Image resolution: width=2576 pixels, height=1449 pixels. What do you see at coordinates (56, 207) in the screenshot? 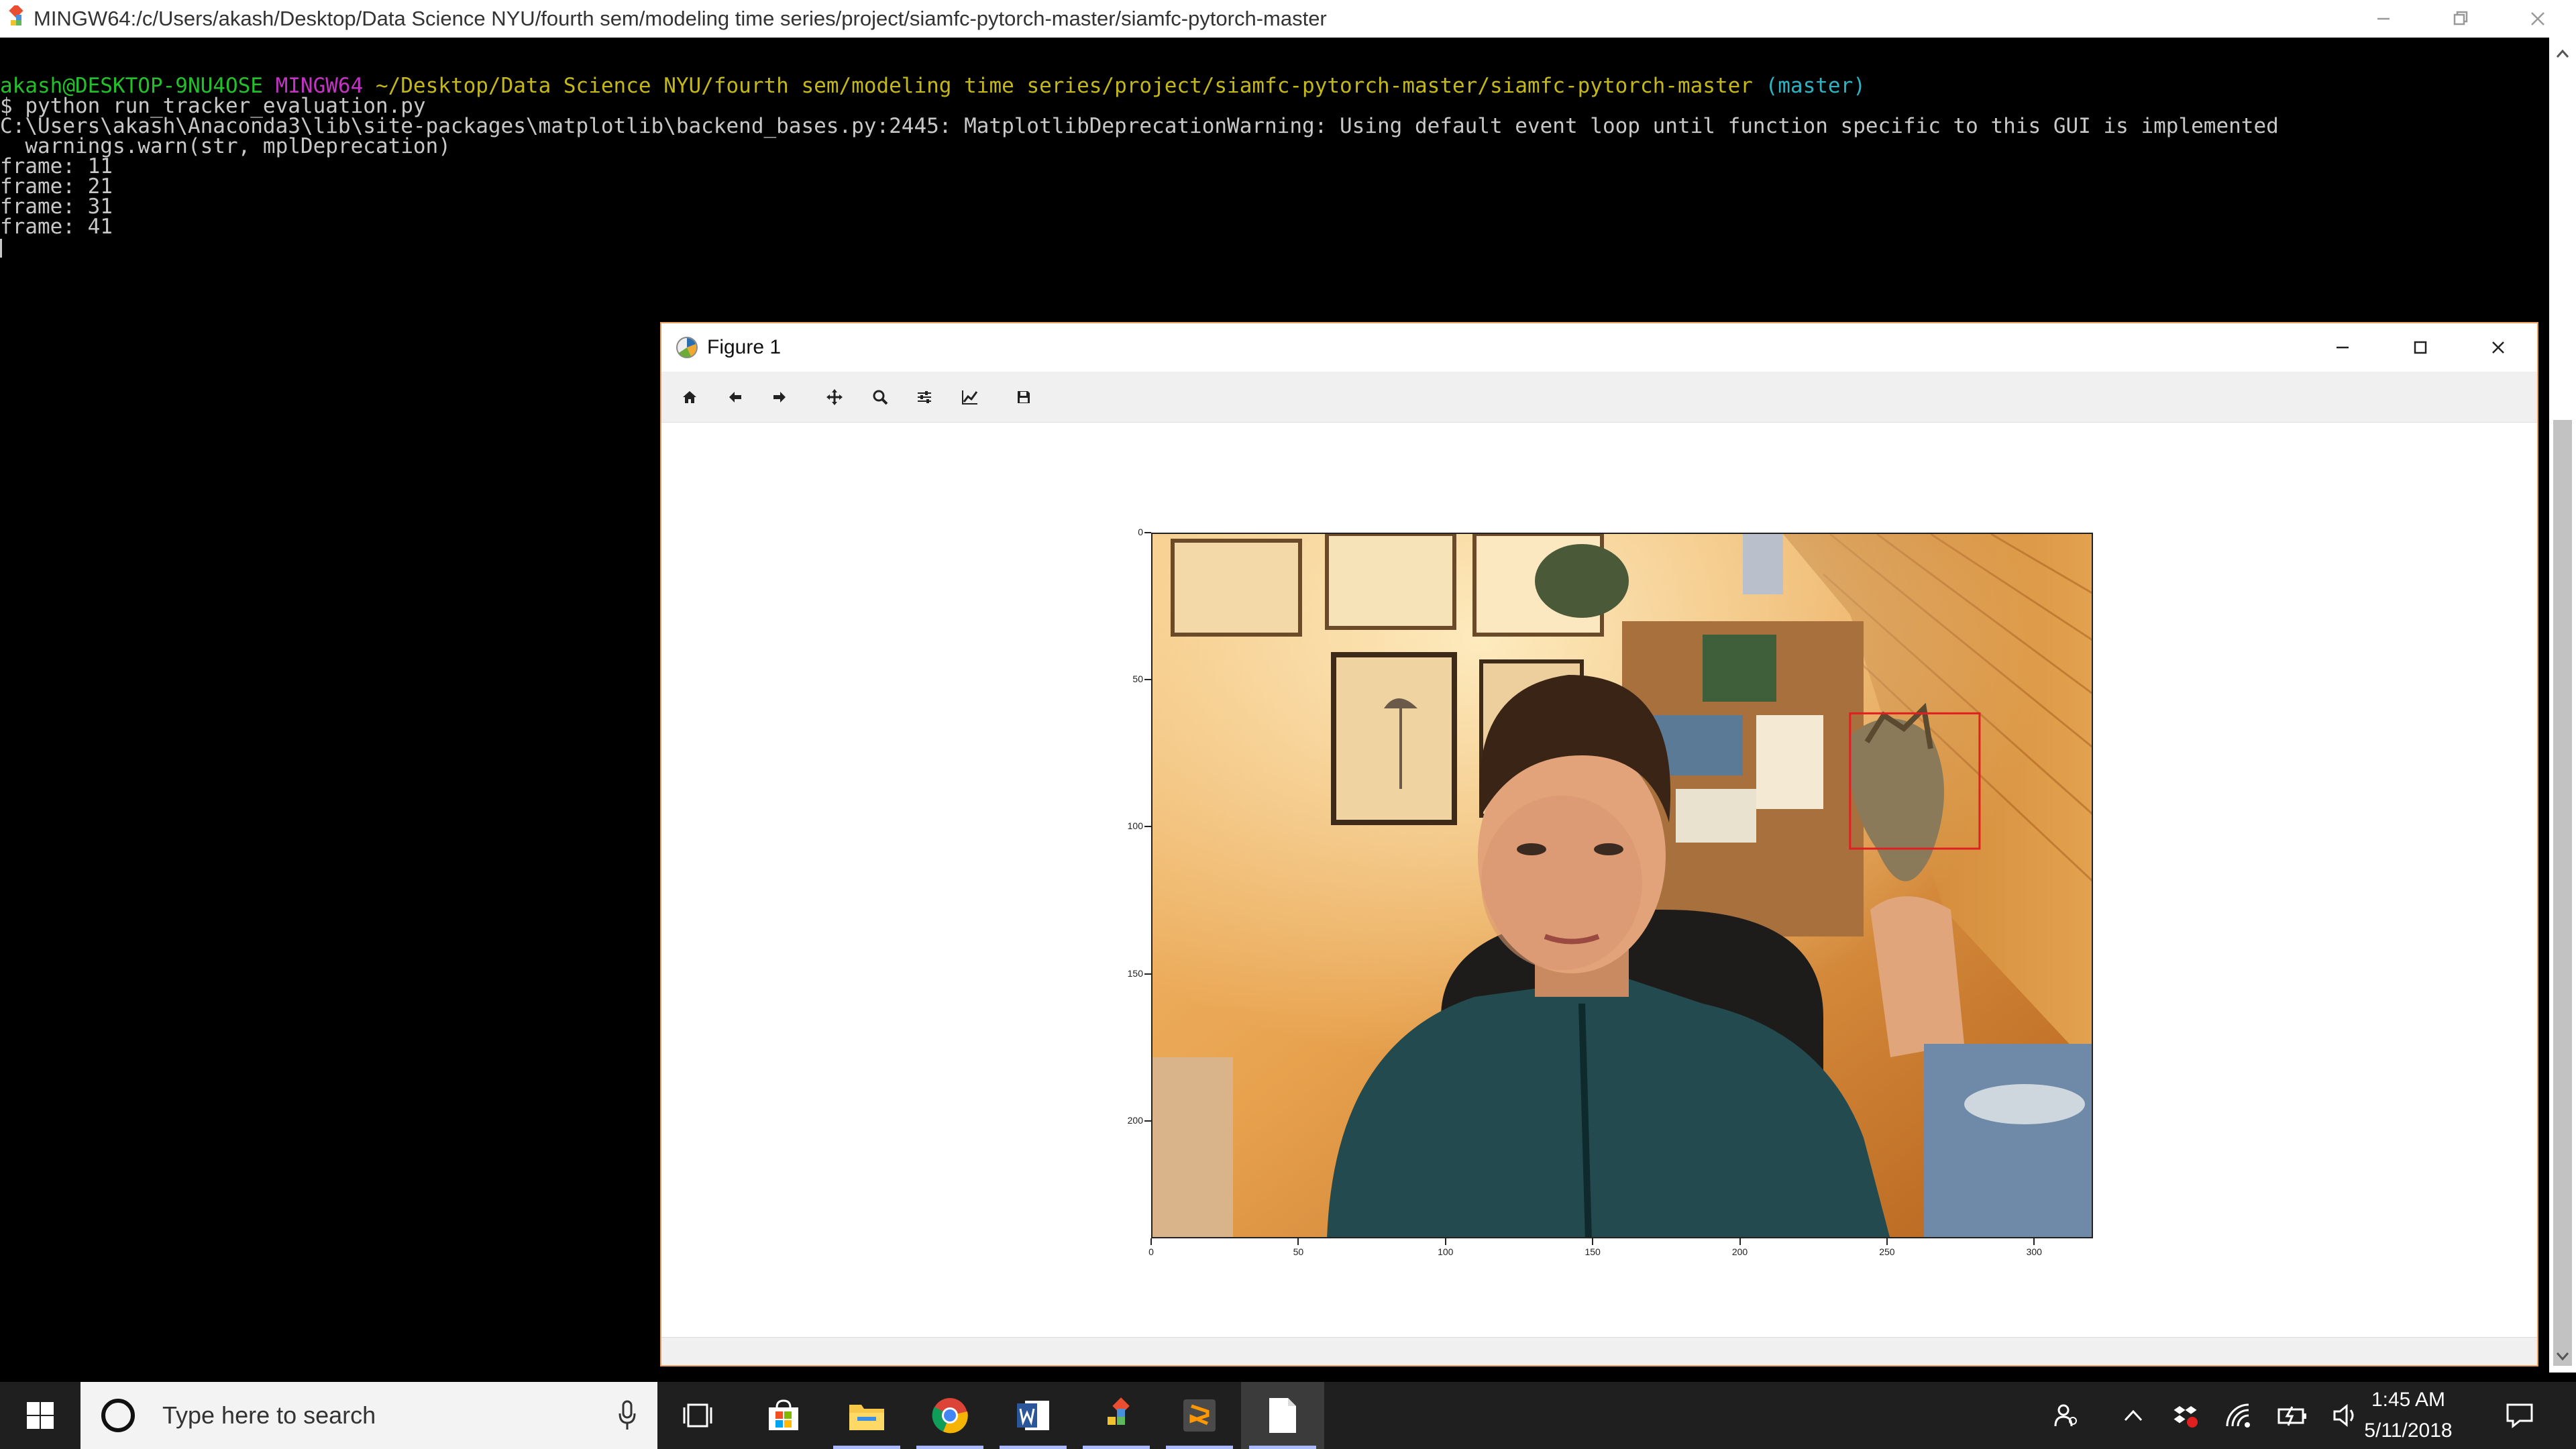
I see `terminal-line: frame: 31` at bounding box center [56, 207].